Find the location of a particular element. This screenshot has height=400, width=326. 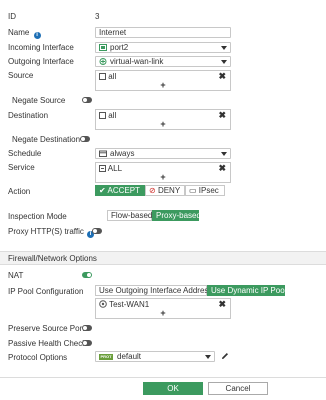

action-deny-button: ⊘ DENY is located at coordinates (165, 190).